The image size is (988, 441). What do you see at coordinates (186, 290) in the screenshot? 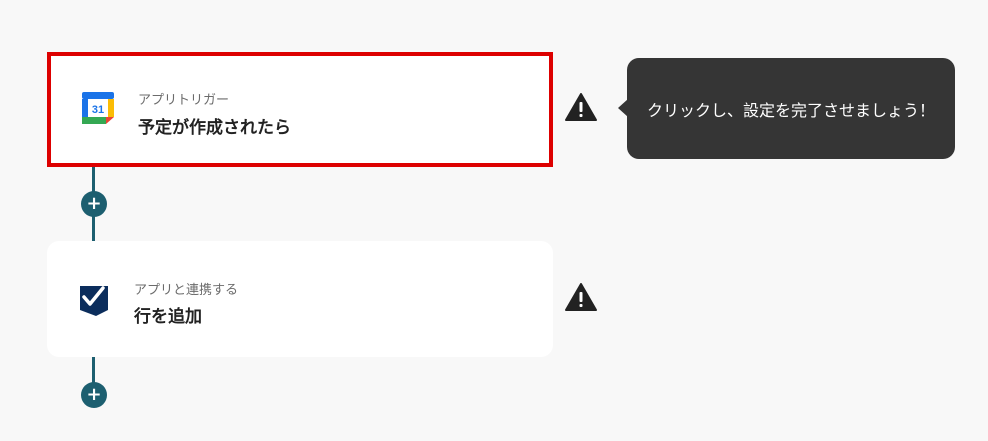
I see `step-kind-label: アプリと連携する` at bounding box center [186, 290].